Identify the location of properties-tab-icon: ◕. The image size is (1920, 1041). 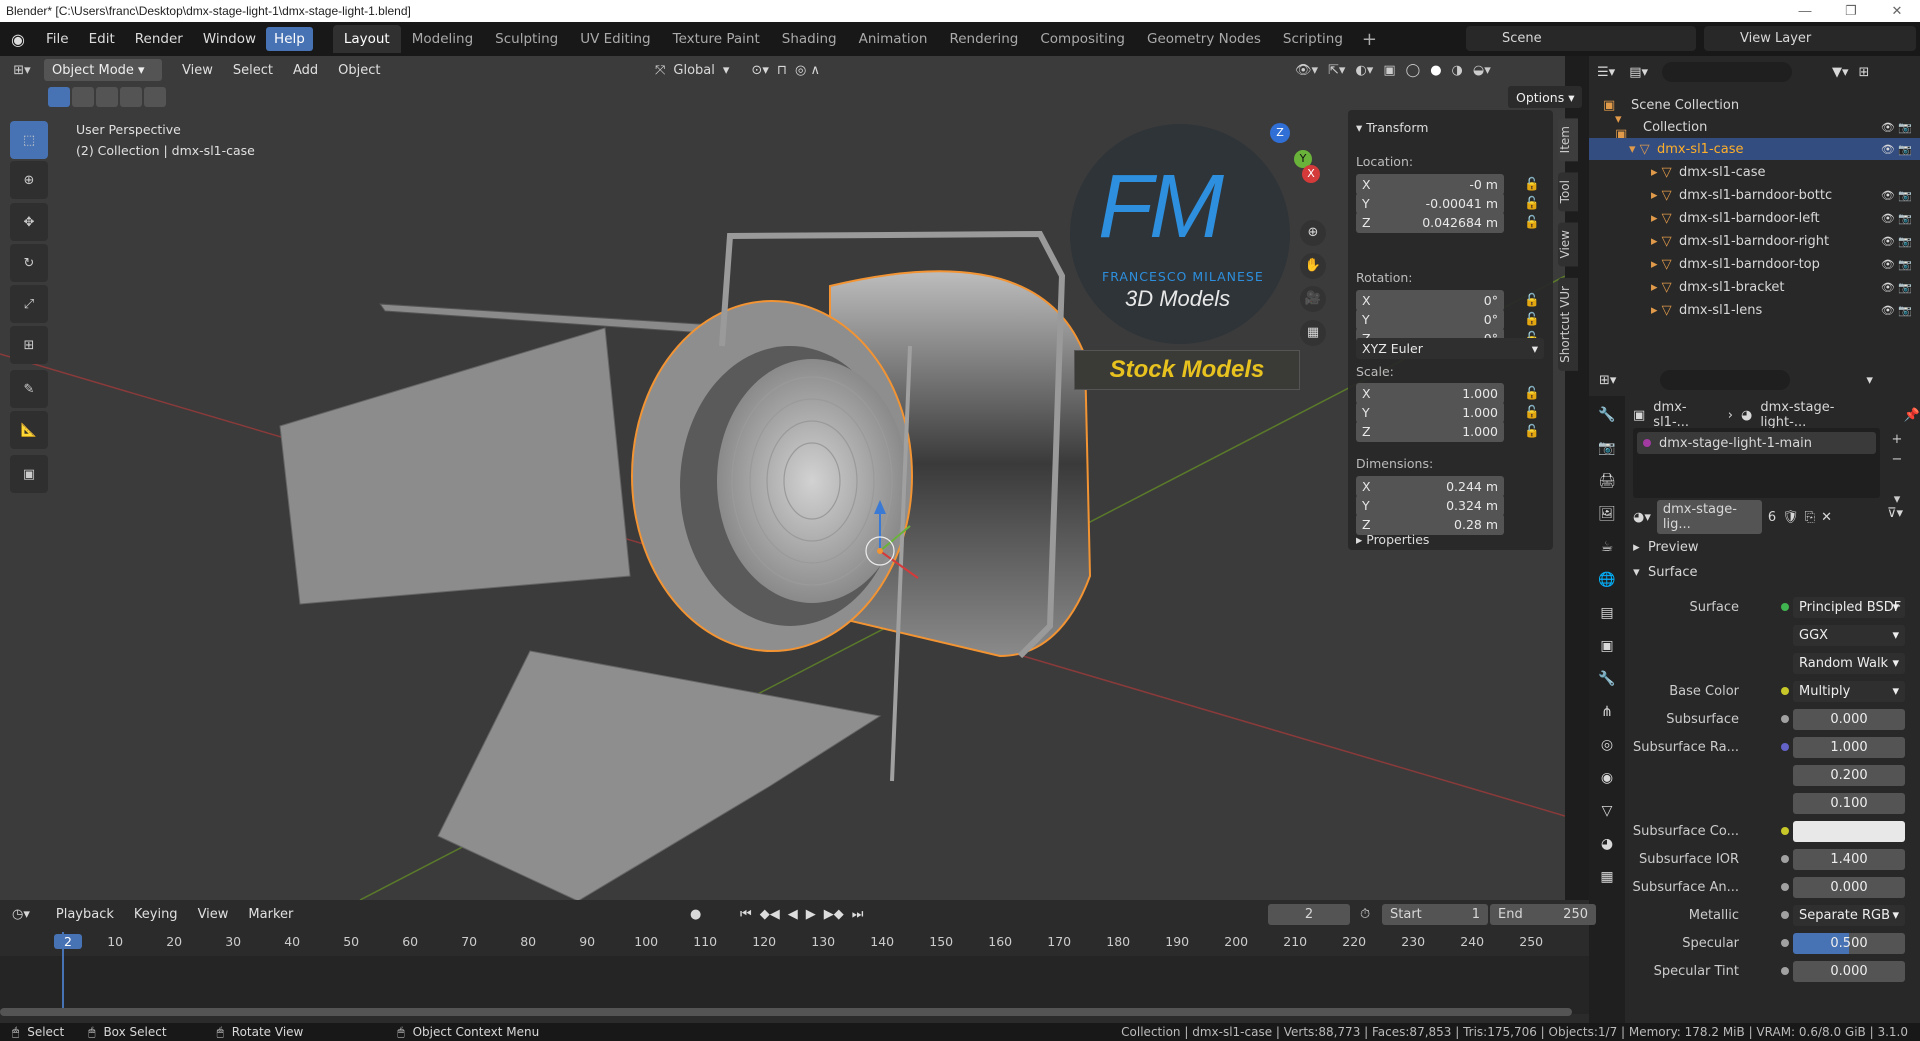
(1607, 844).